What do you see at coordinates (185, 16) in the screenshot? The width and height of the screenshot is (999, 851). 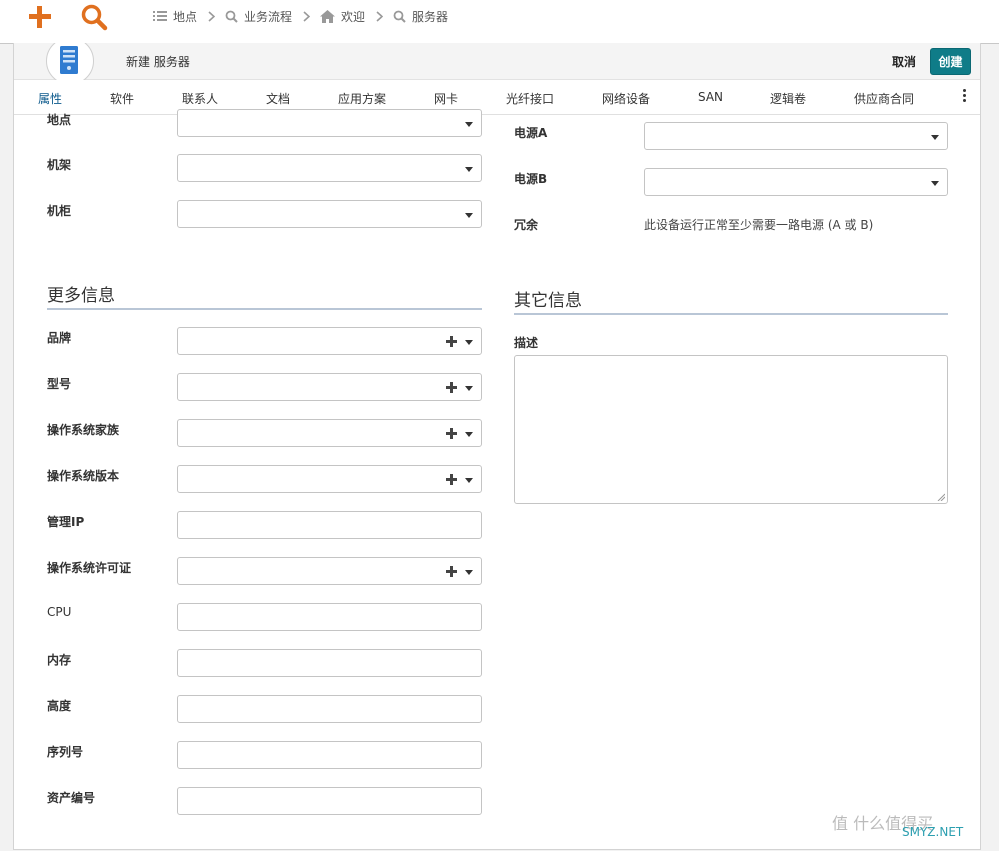 I see `breadcrumb-label: 地点` at bounding box center [185, 16].